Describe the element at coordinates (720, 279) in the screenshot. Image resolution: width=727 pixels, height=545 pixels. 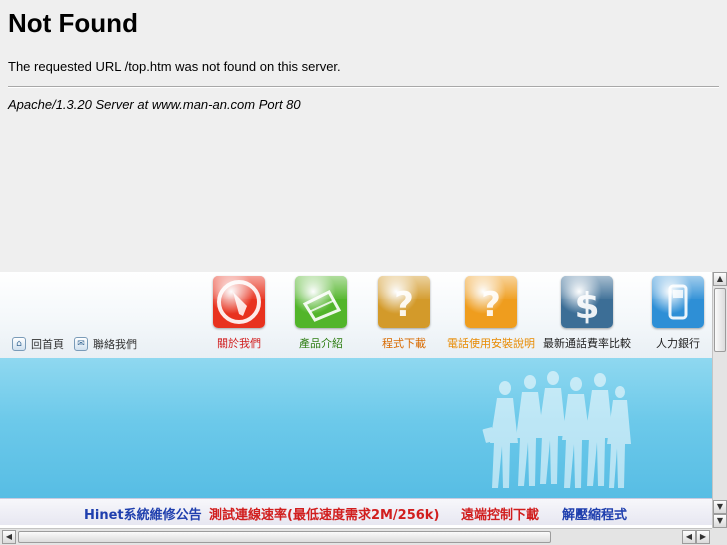
I see `scroll-up-icon: ▲` at that location.